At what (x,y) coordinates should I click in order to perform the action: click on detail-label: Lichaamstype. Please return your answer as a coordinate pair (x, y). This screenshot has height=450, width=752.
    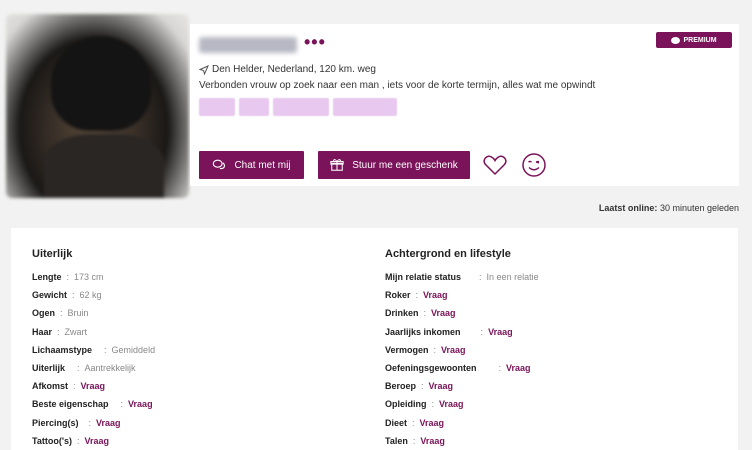
    Looking at the image, I should click on (62, 349).